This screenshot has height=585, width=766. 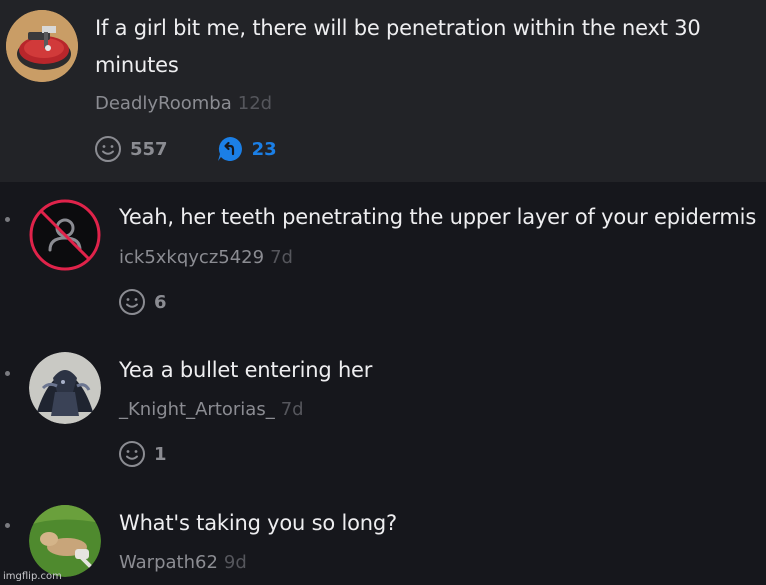 What do you see at coordinates (258, 523) in the screenshot?
I see `reply-text: What's taking you so long?` at bounding box center [258, 523].